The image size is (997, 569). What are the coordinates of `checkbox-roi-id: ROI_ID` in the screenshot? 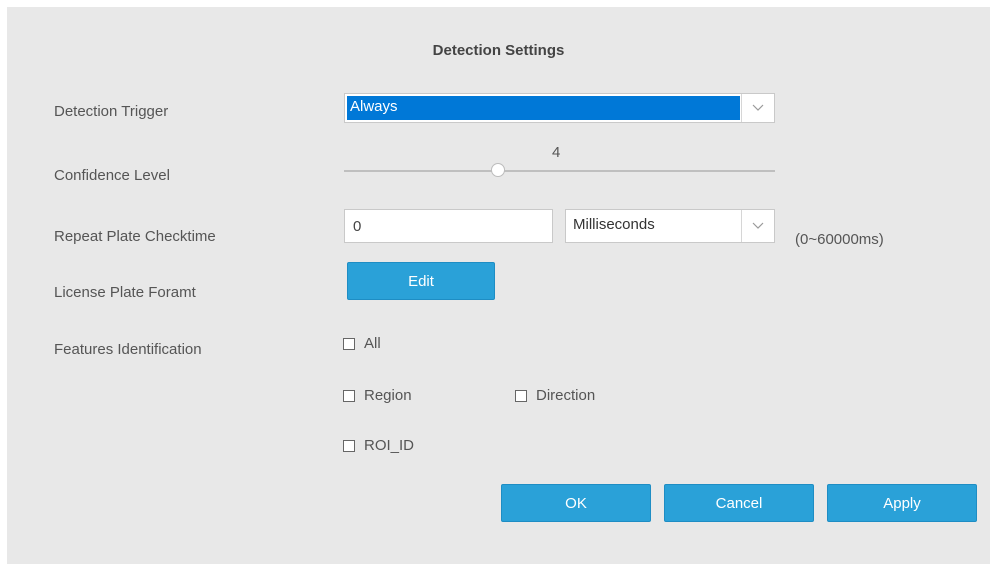 It's located at (378, 445).